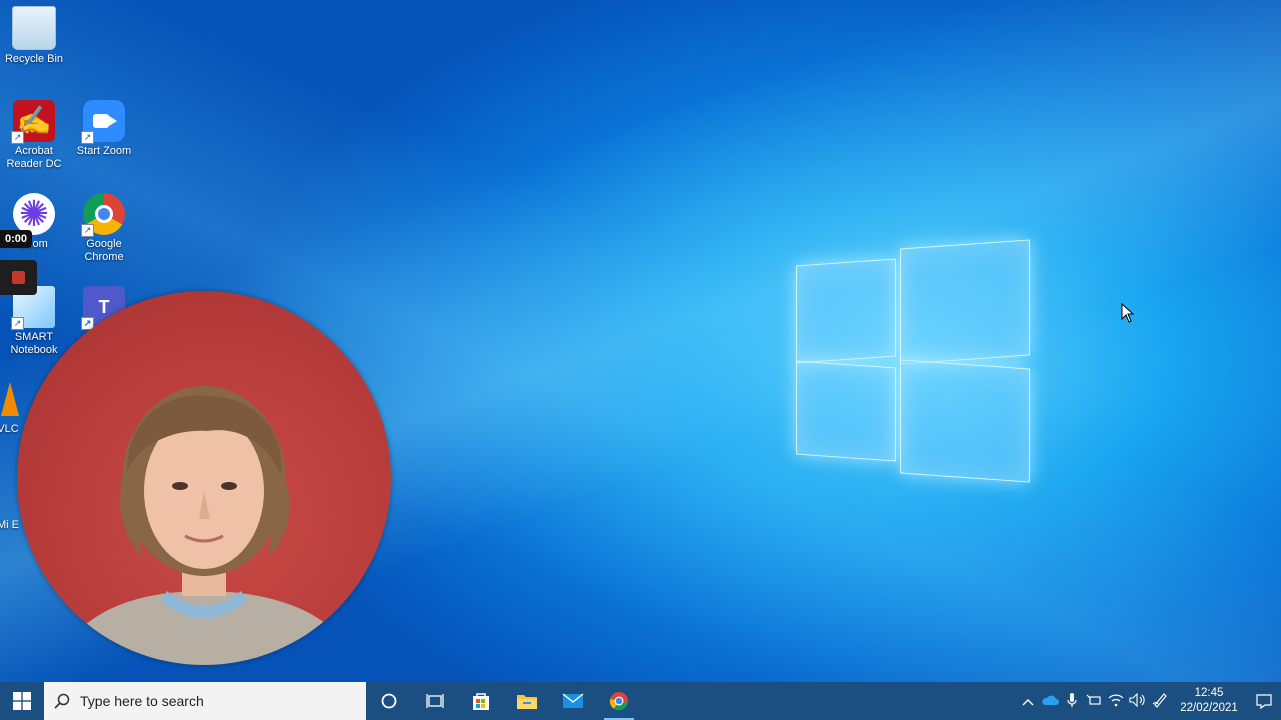 This screenshot has height=720, width=1281. I want to click on taskbar: Type here to search 12:45 22/02/2021, so click(640, 701).